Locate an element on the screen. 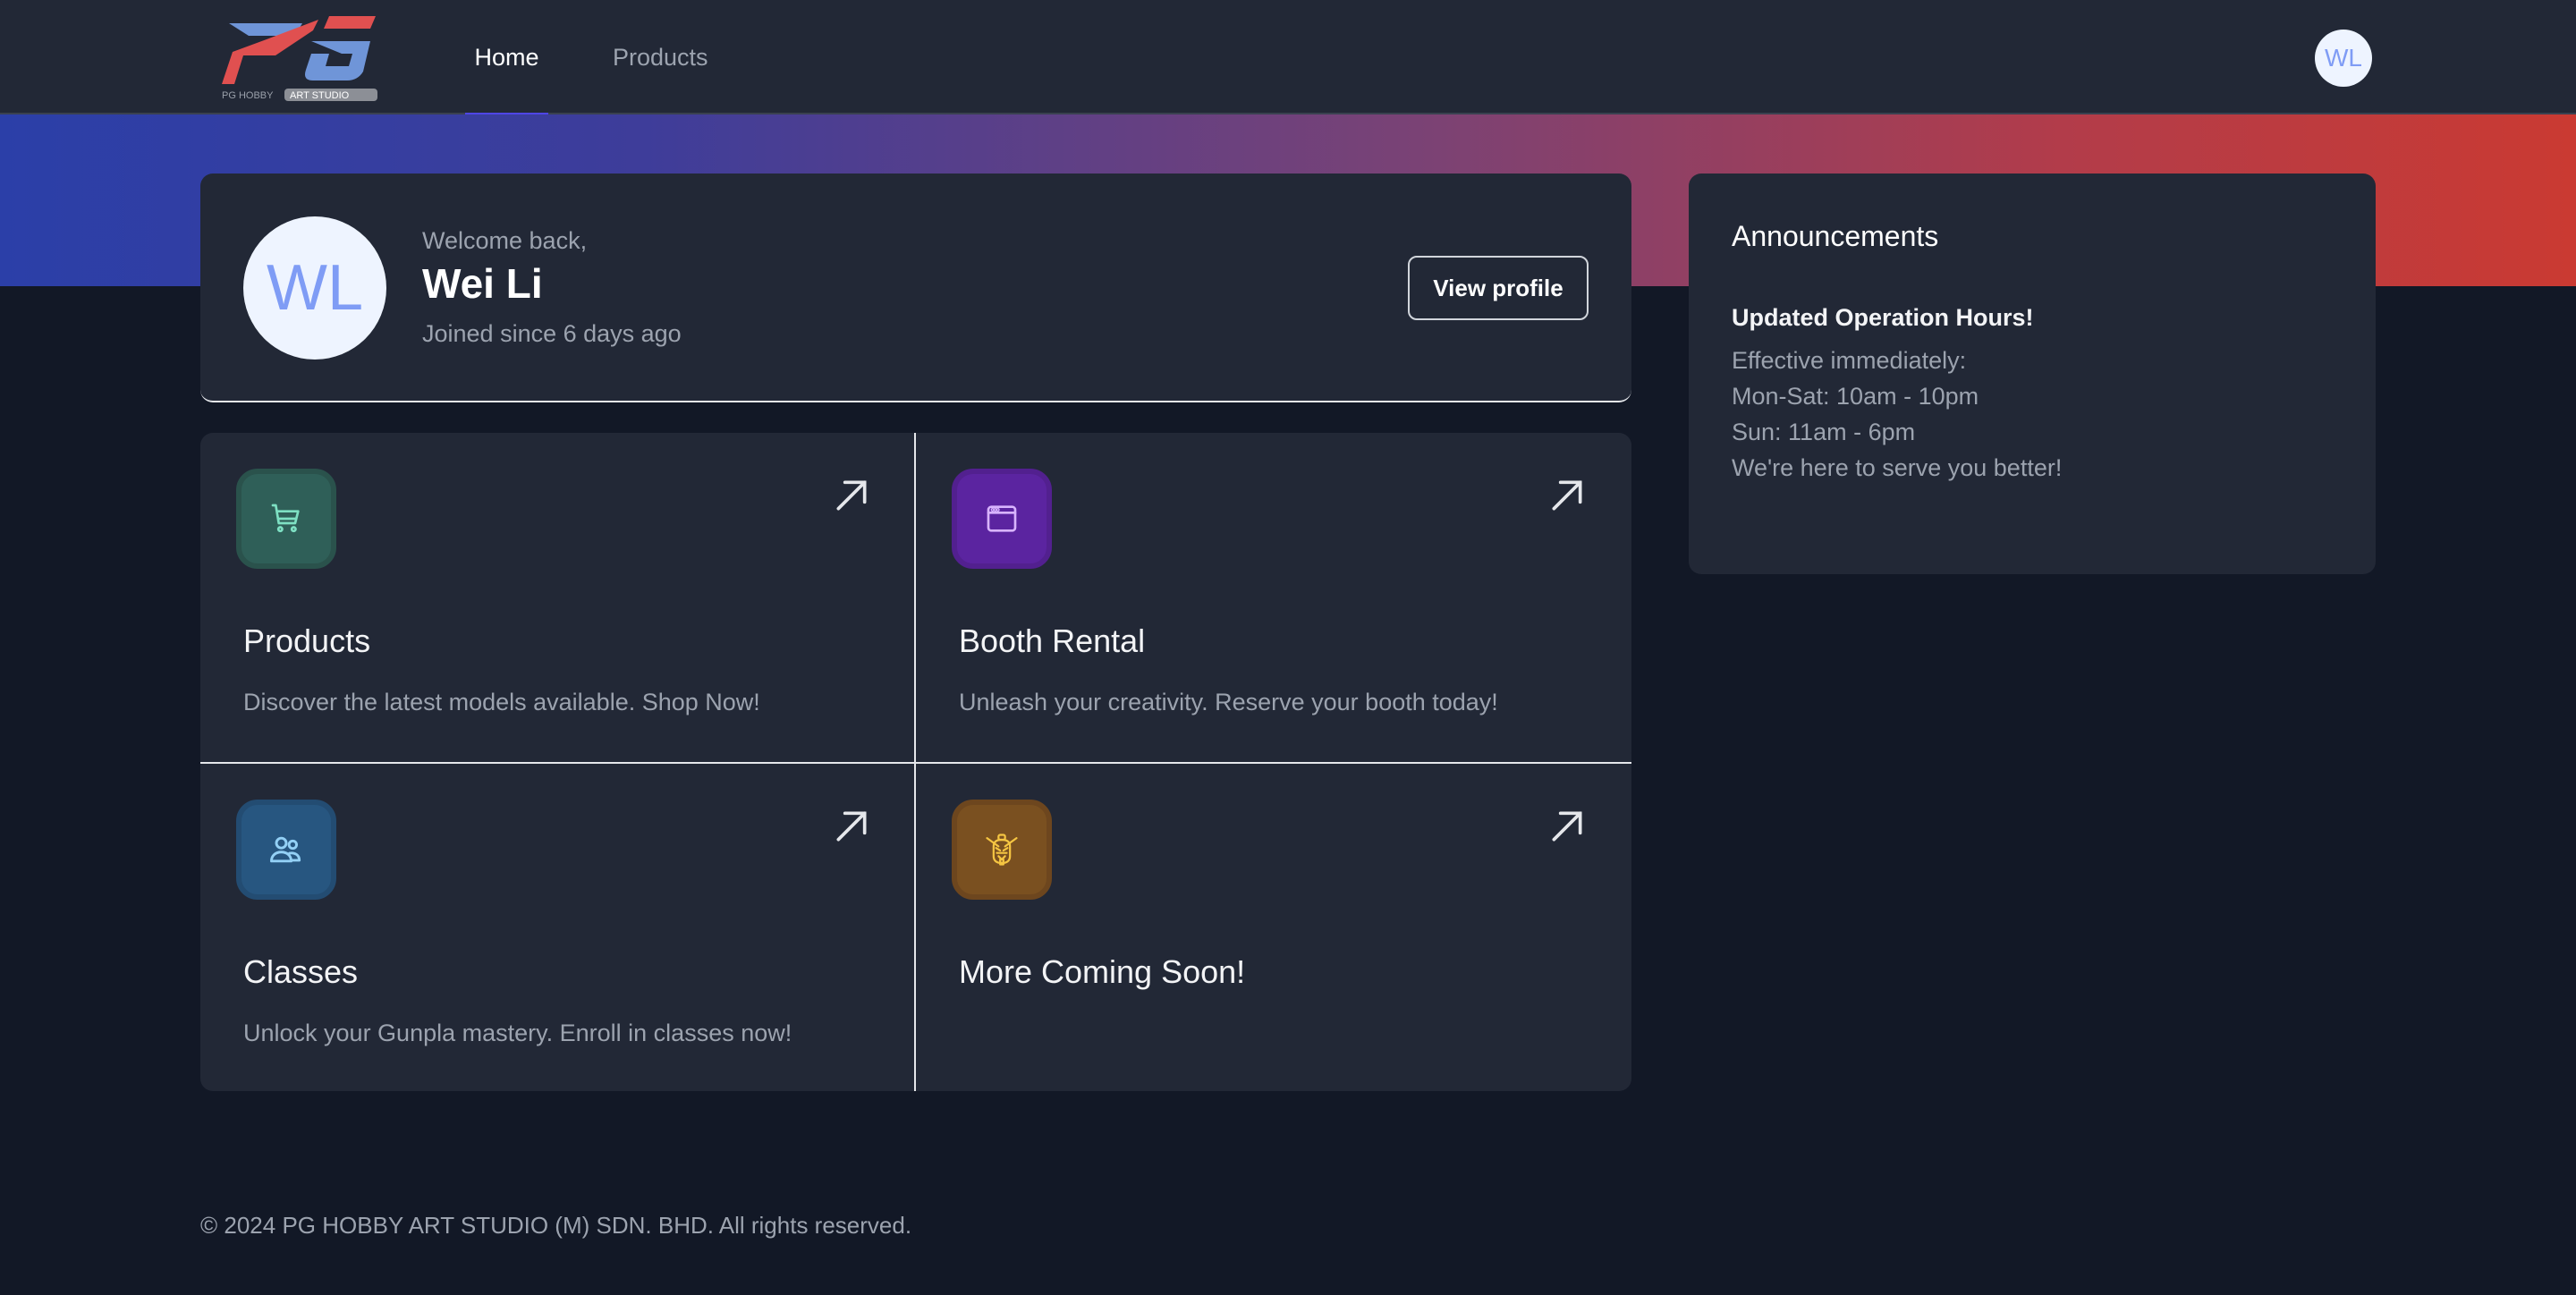  profile-avatar-initials: WL is located at coordinates (315, 288).